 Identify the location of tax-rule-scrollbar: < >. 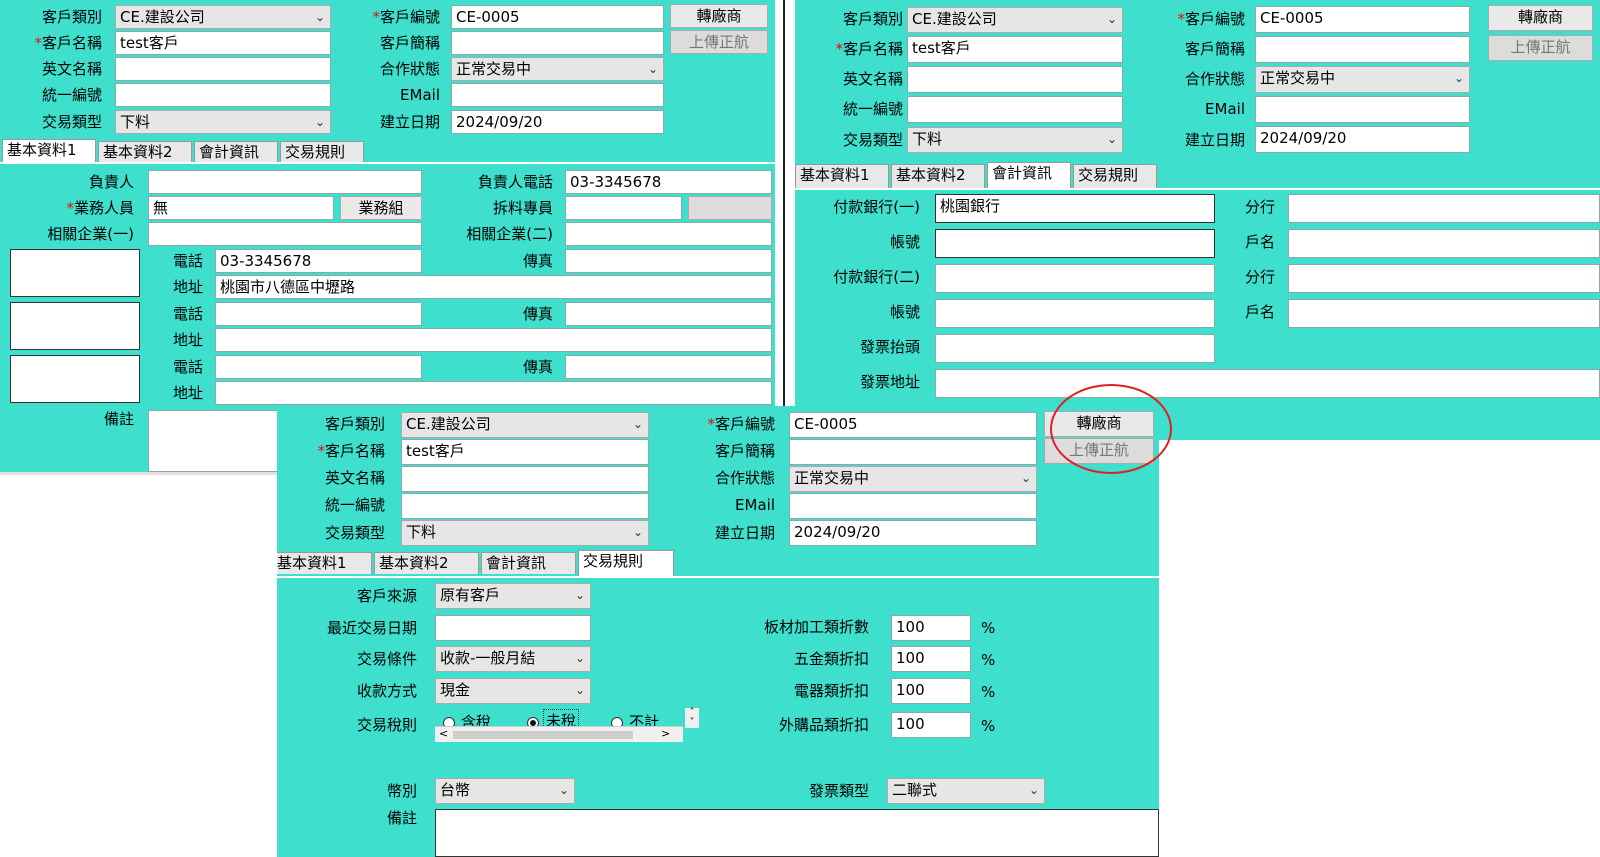
(559, 734).